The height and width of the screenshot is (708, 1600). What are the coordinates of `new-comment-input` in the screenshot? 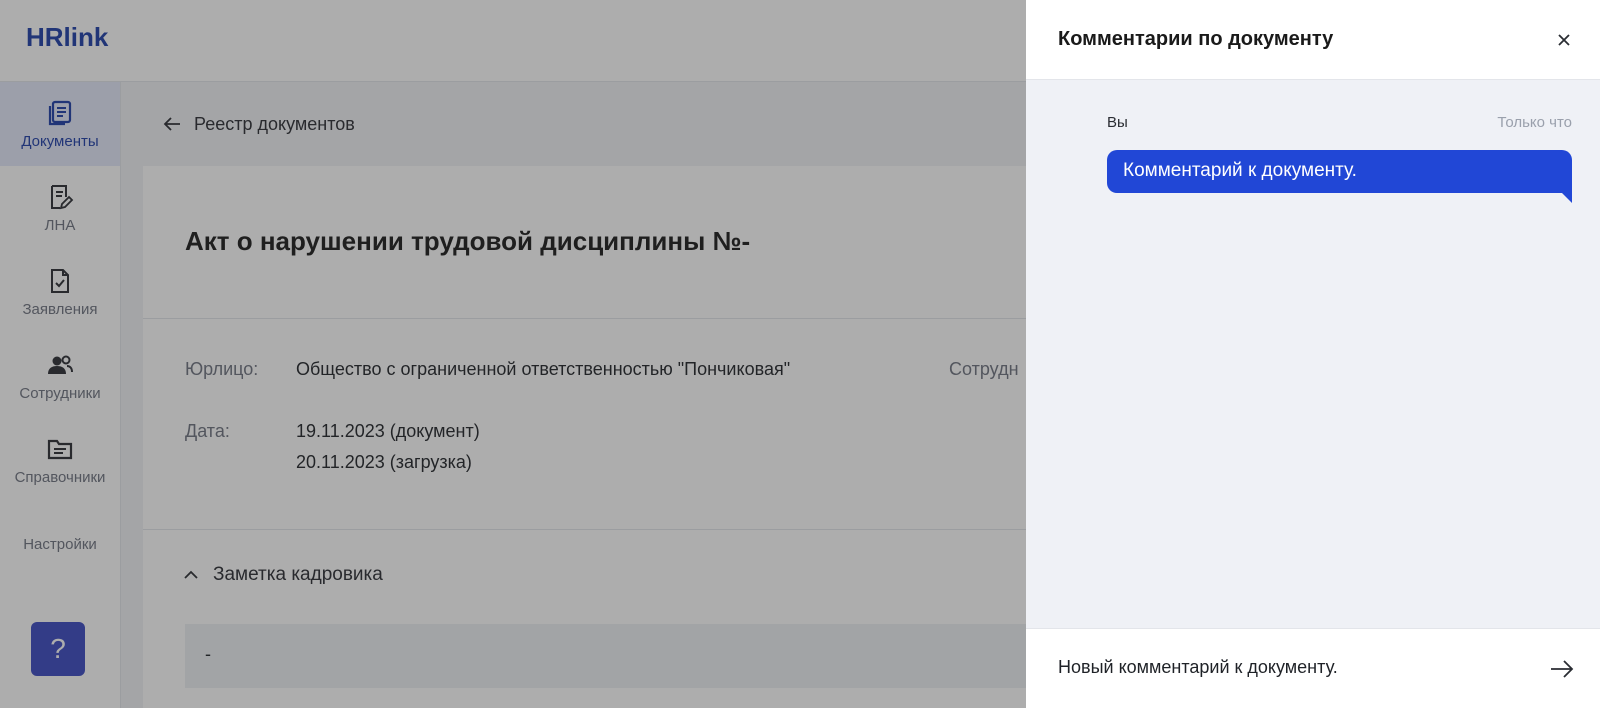 It's located at (1293, 667).